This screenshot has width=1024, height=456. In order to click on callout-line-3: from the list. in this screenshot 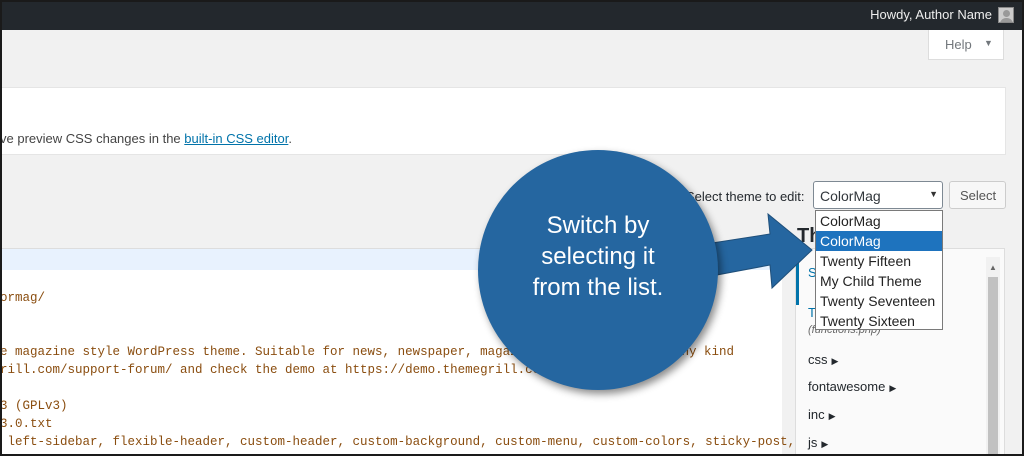, I will do `click(598, 287)`.